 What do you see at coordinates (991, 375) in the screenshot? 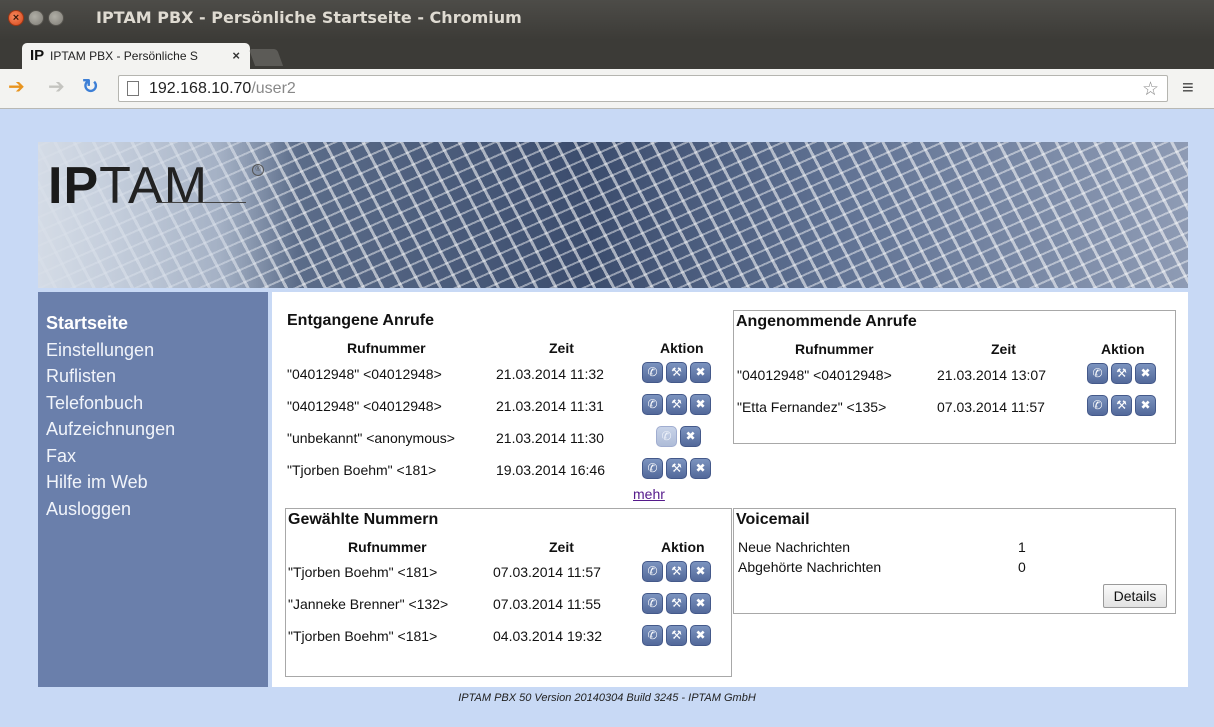
I see `answered-row-1-time: 21.03.2014 13:07` at bounding box center [991, 375].